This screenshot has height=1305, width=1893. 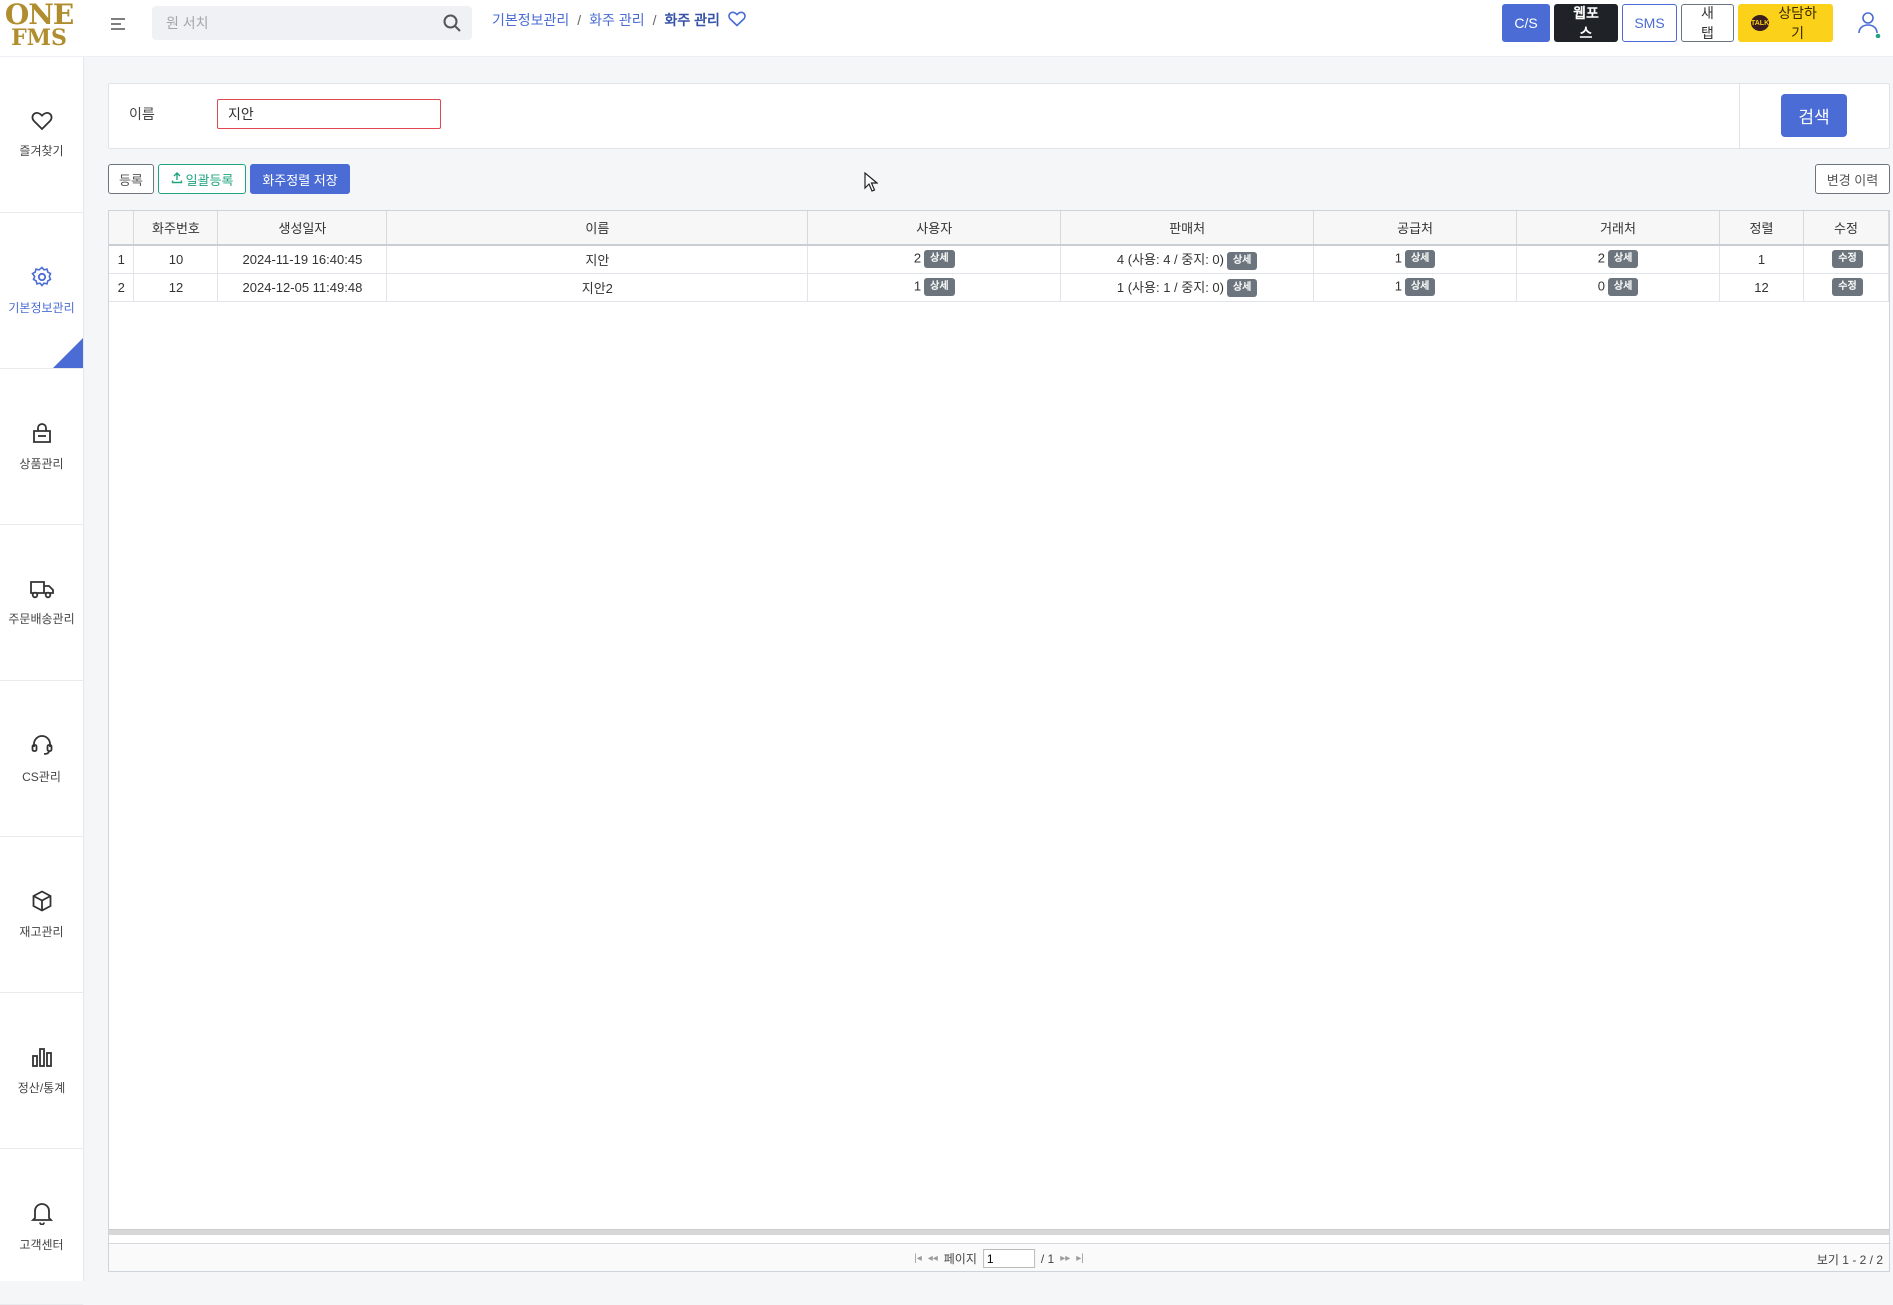 I want to click on page-input, so click(x=1008, y=1258).